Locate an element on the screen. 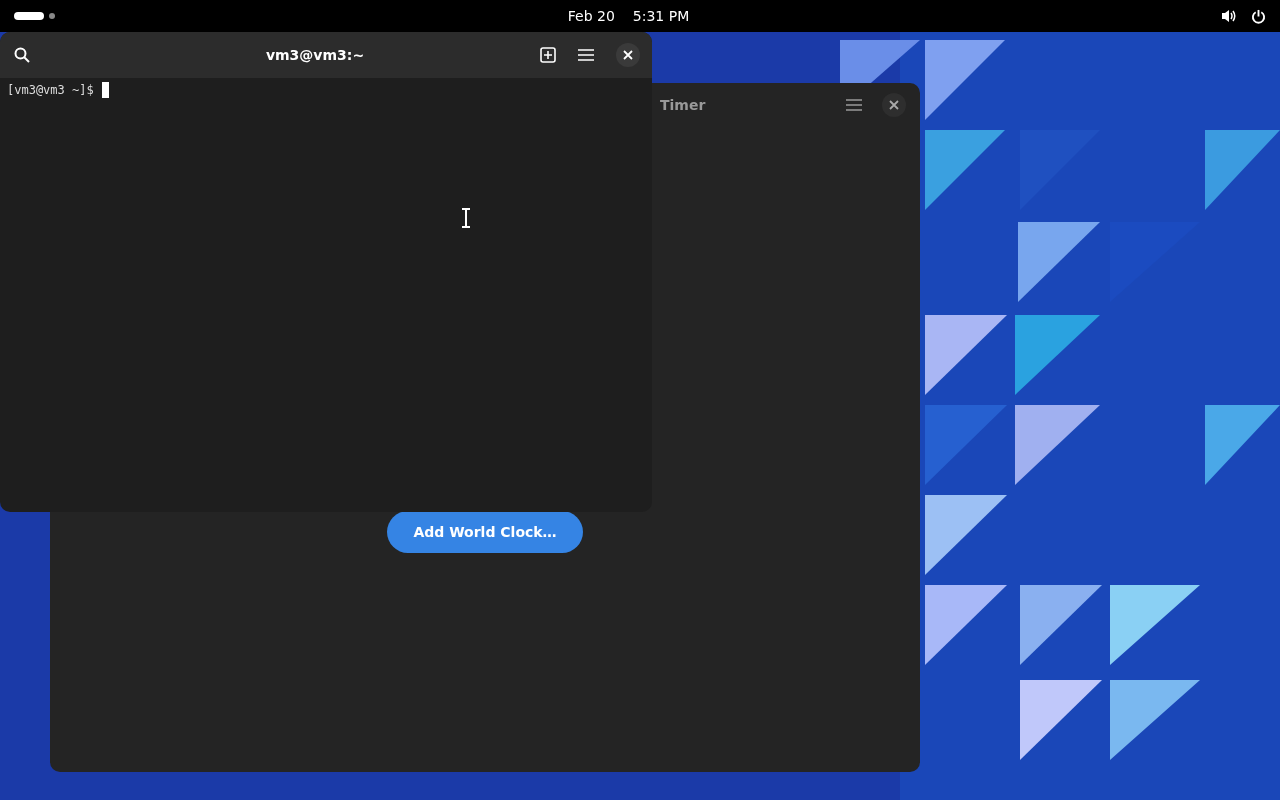 Image resolution: width=1280 pixels, height=800 pixels. new-tab-icon is located at coordinates (548, 55).